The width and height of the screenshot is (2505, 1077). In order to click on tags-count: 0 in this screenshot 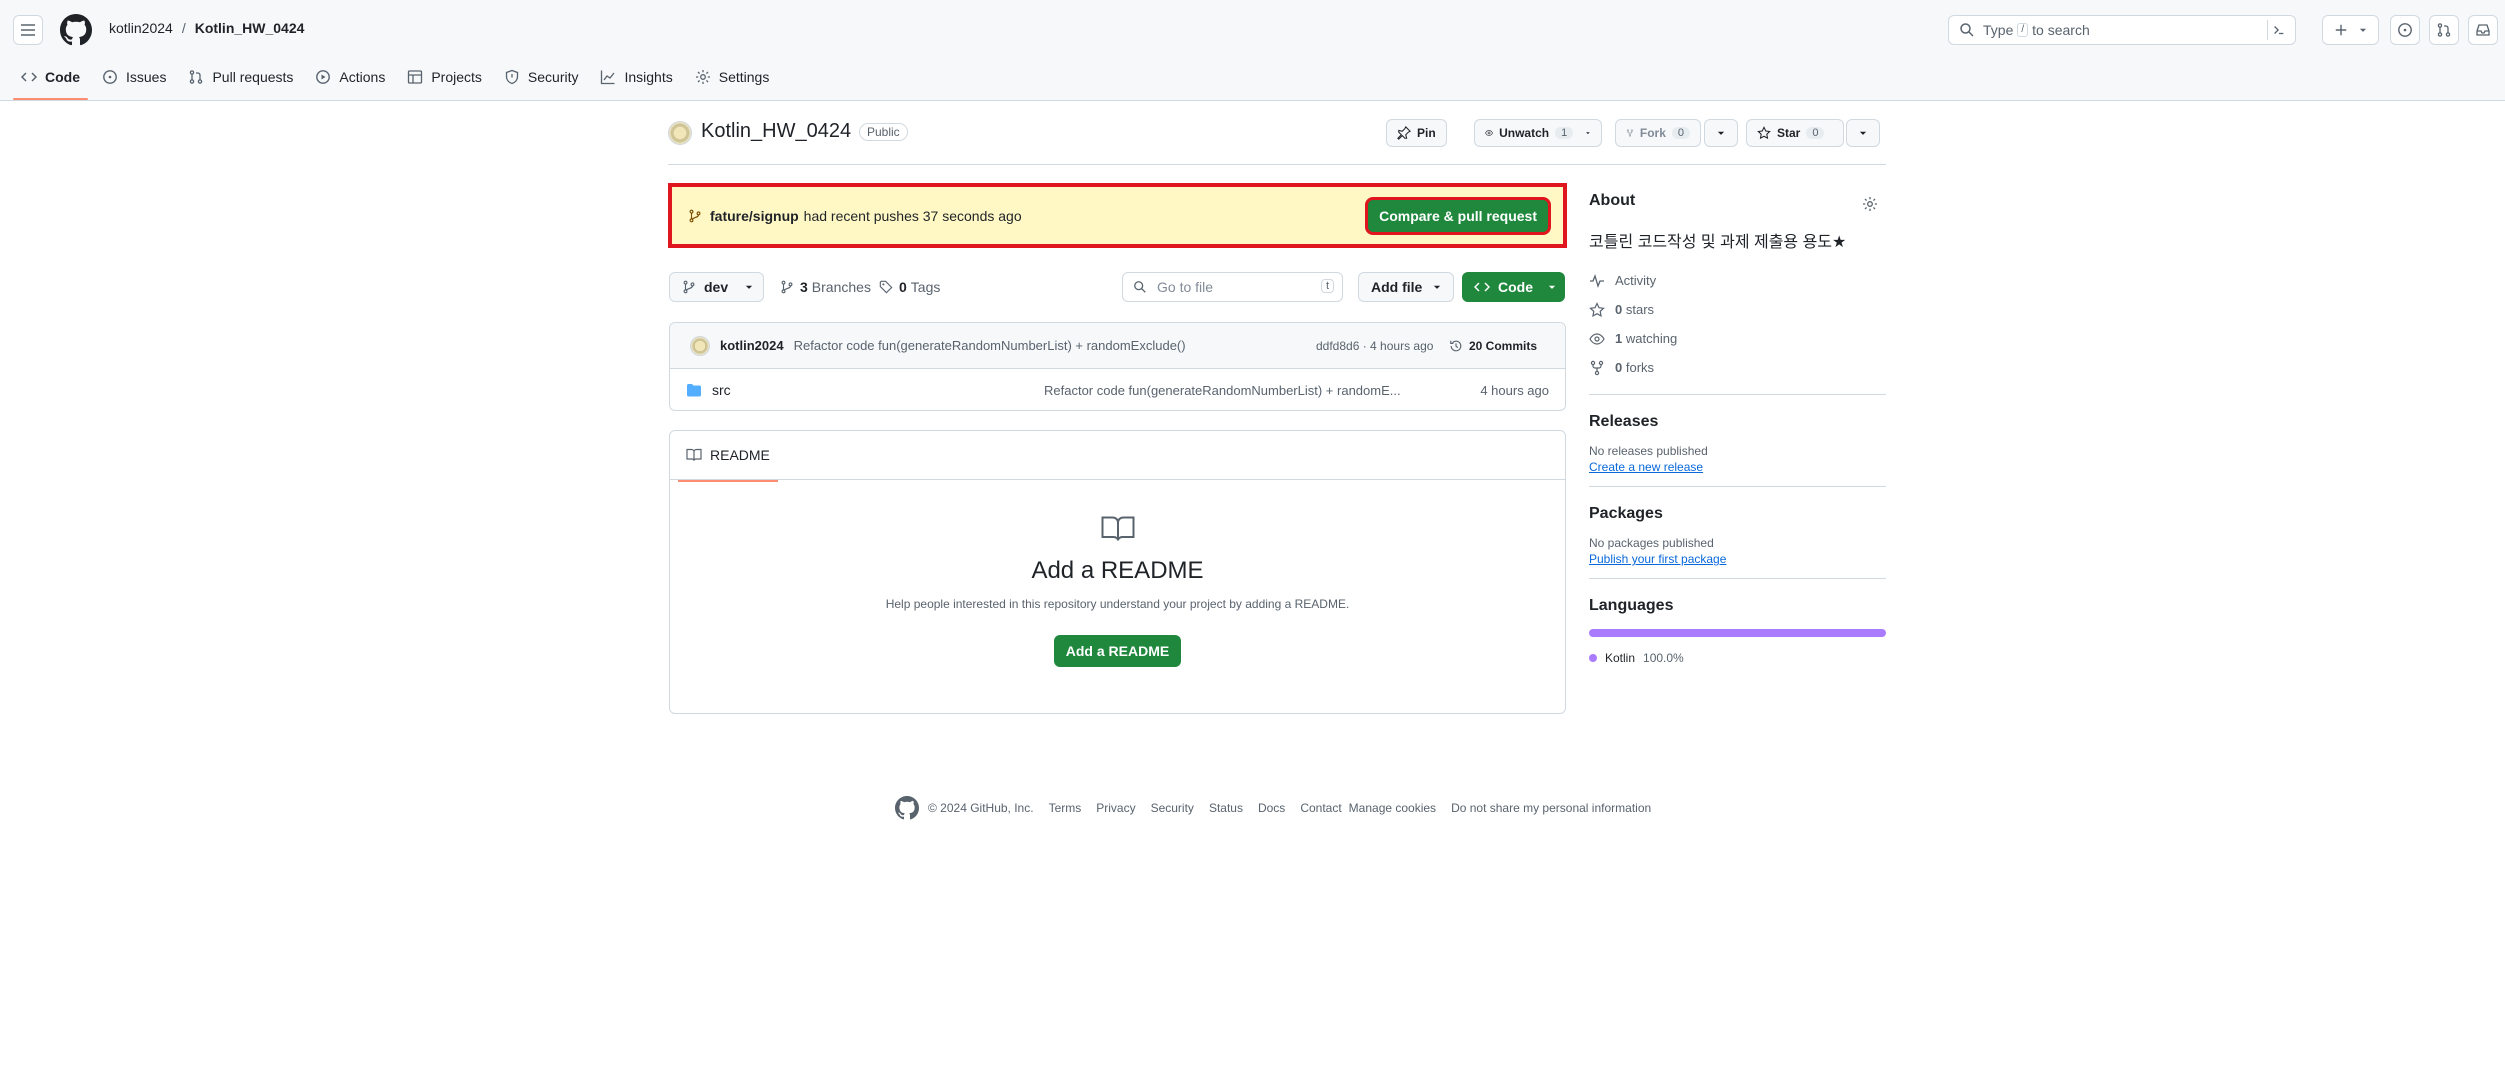, I will do `click(903, 287)`.